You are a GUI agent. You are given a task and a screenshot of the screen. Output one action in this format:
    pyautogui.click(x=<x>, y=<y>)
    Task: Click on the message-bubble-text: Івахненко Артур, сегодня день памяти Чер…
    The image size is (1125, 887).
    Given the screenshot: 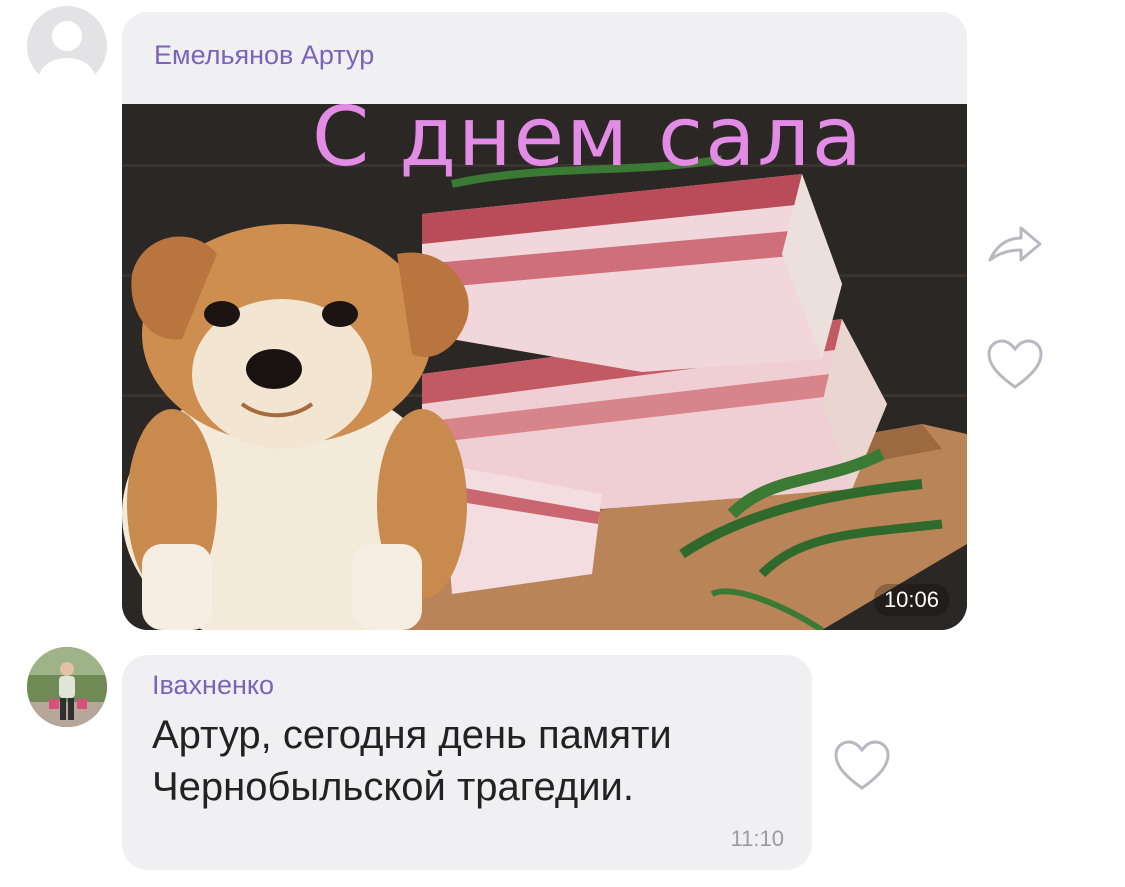 What is the action you would take?
    pyautogui.click(x=467, y=762)
    